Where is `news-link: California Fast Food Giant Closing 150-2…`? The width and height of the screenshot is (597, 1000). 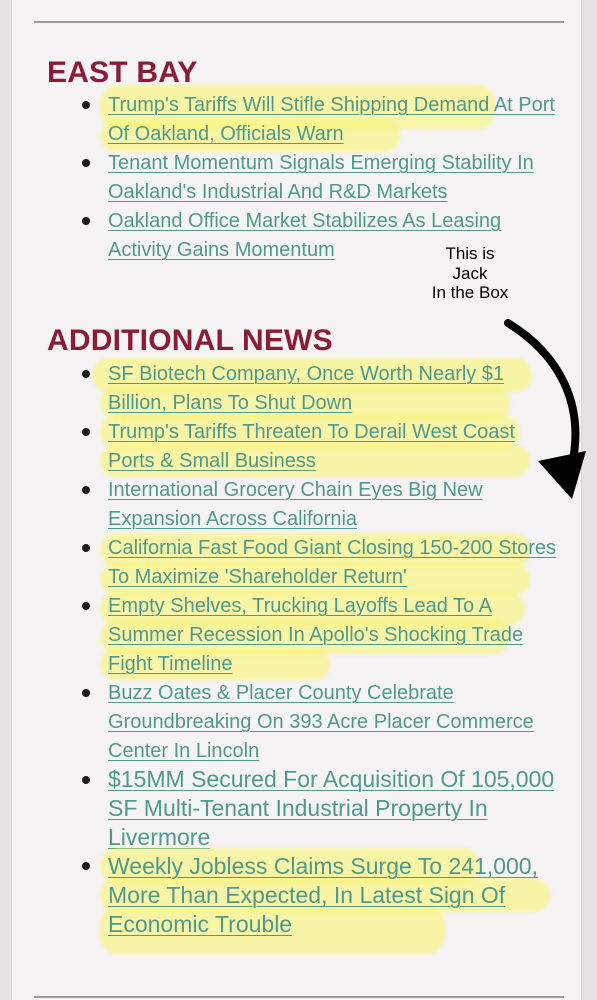
news-link: California Fast Food Giant Closing 150-2… is located at coordinates (333, 563).